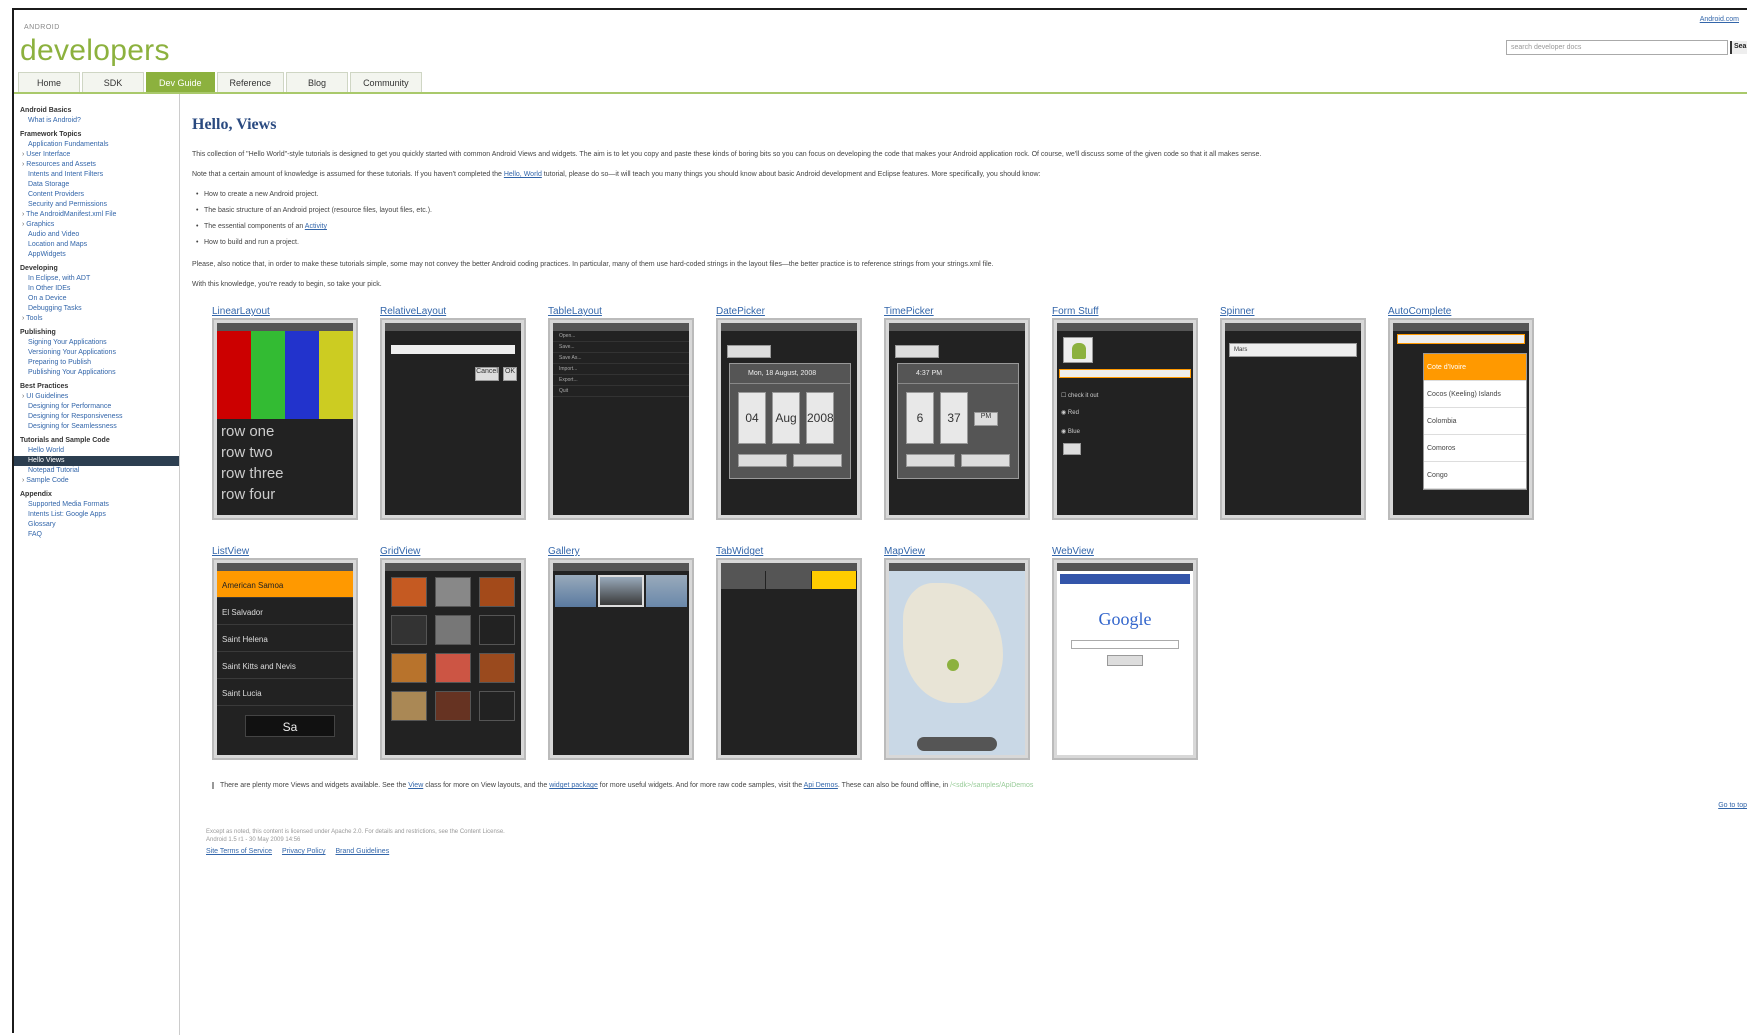 The height and width of the screenshot is (1035, 1747). Describe the element at coordinates (453, 370) in the screenshot. I see `button-row: Cancel OK` at that location.